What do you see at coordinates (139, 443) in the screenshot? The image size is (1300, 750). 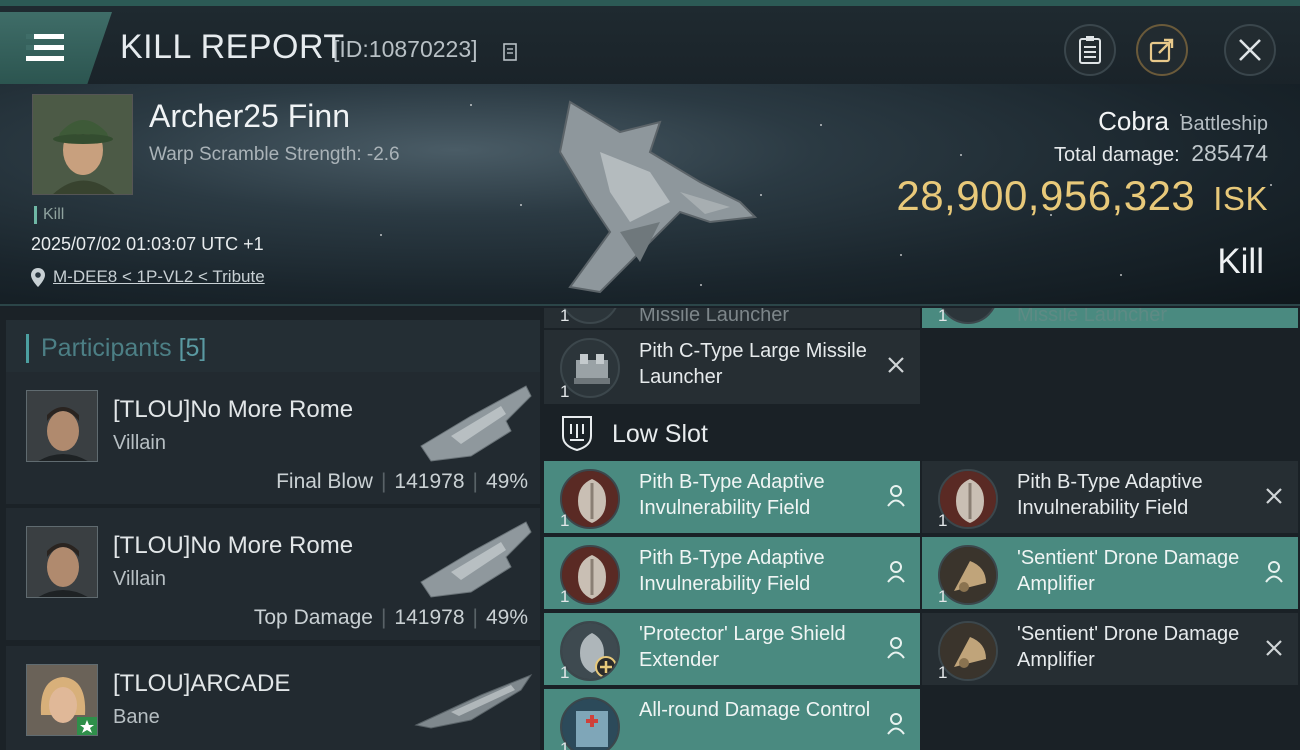 I see `participant-ship: Villain` at bounding box center [139, 443].